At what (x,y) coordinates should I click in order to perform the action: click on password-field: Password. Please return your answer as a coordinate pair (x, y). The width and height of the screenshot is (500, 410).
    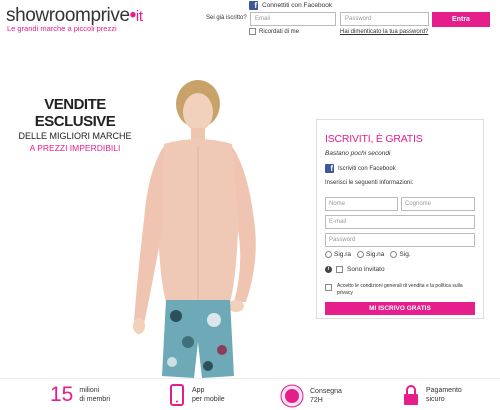
    Looking at the image, I should click on (400, 240).